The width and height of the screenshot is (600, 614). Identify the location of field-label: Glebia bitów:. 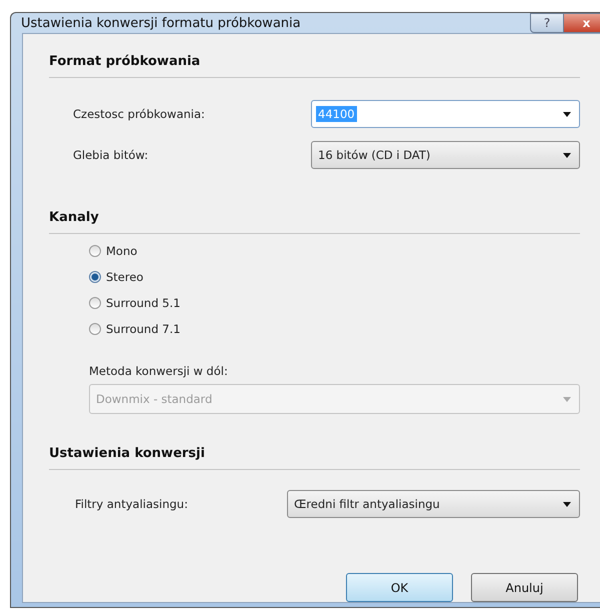
(111, 155).